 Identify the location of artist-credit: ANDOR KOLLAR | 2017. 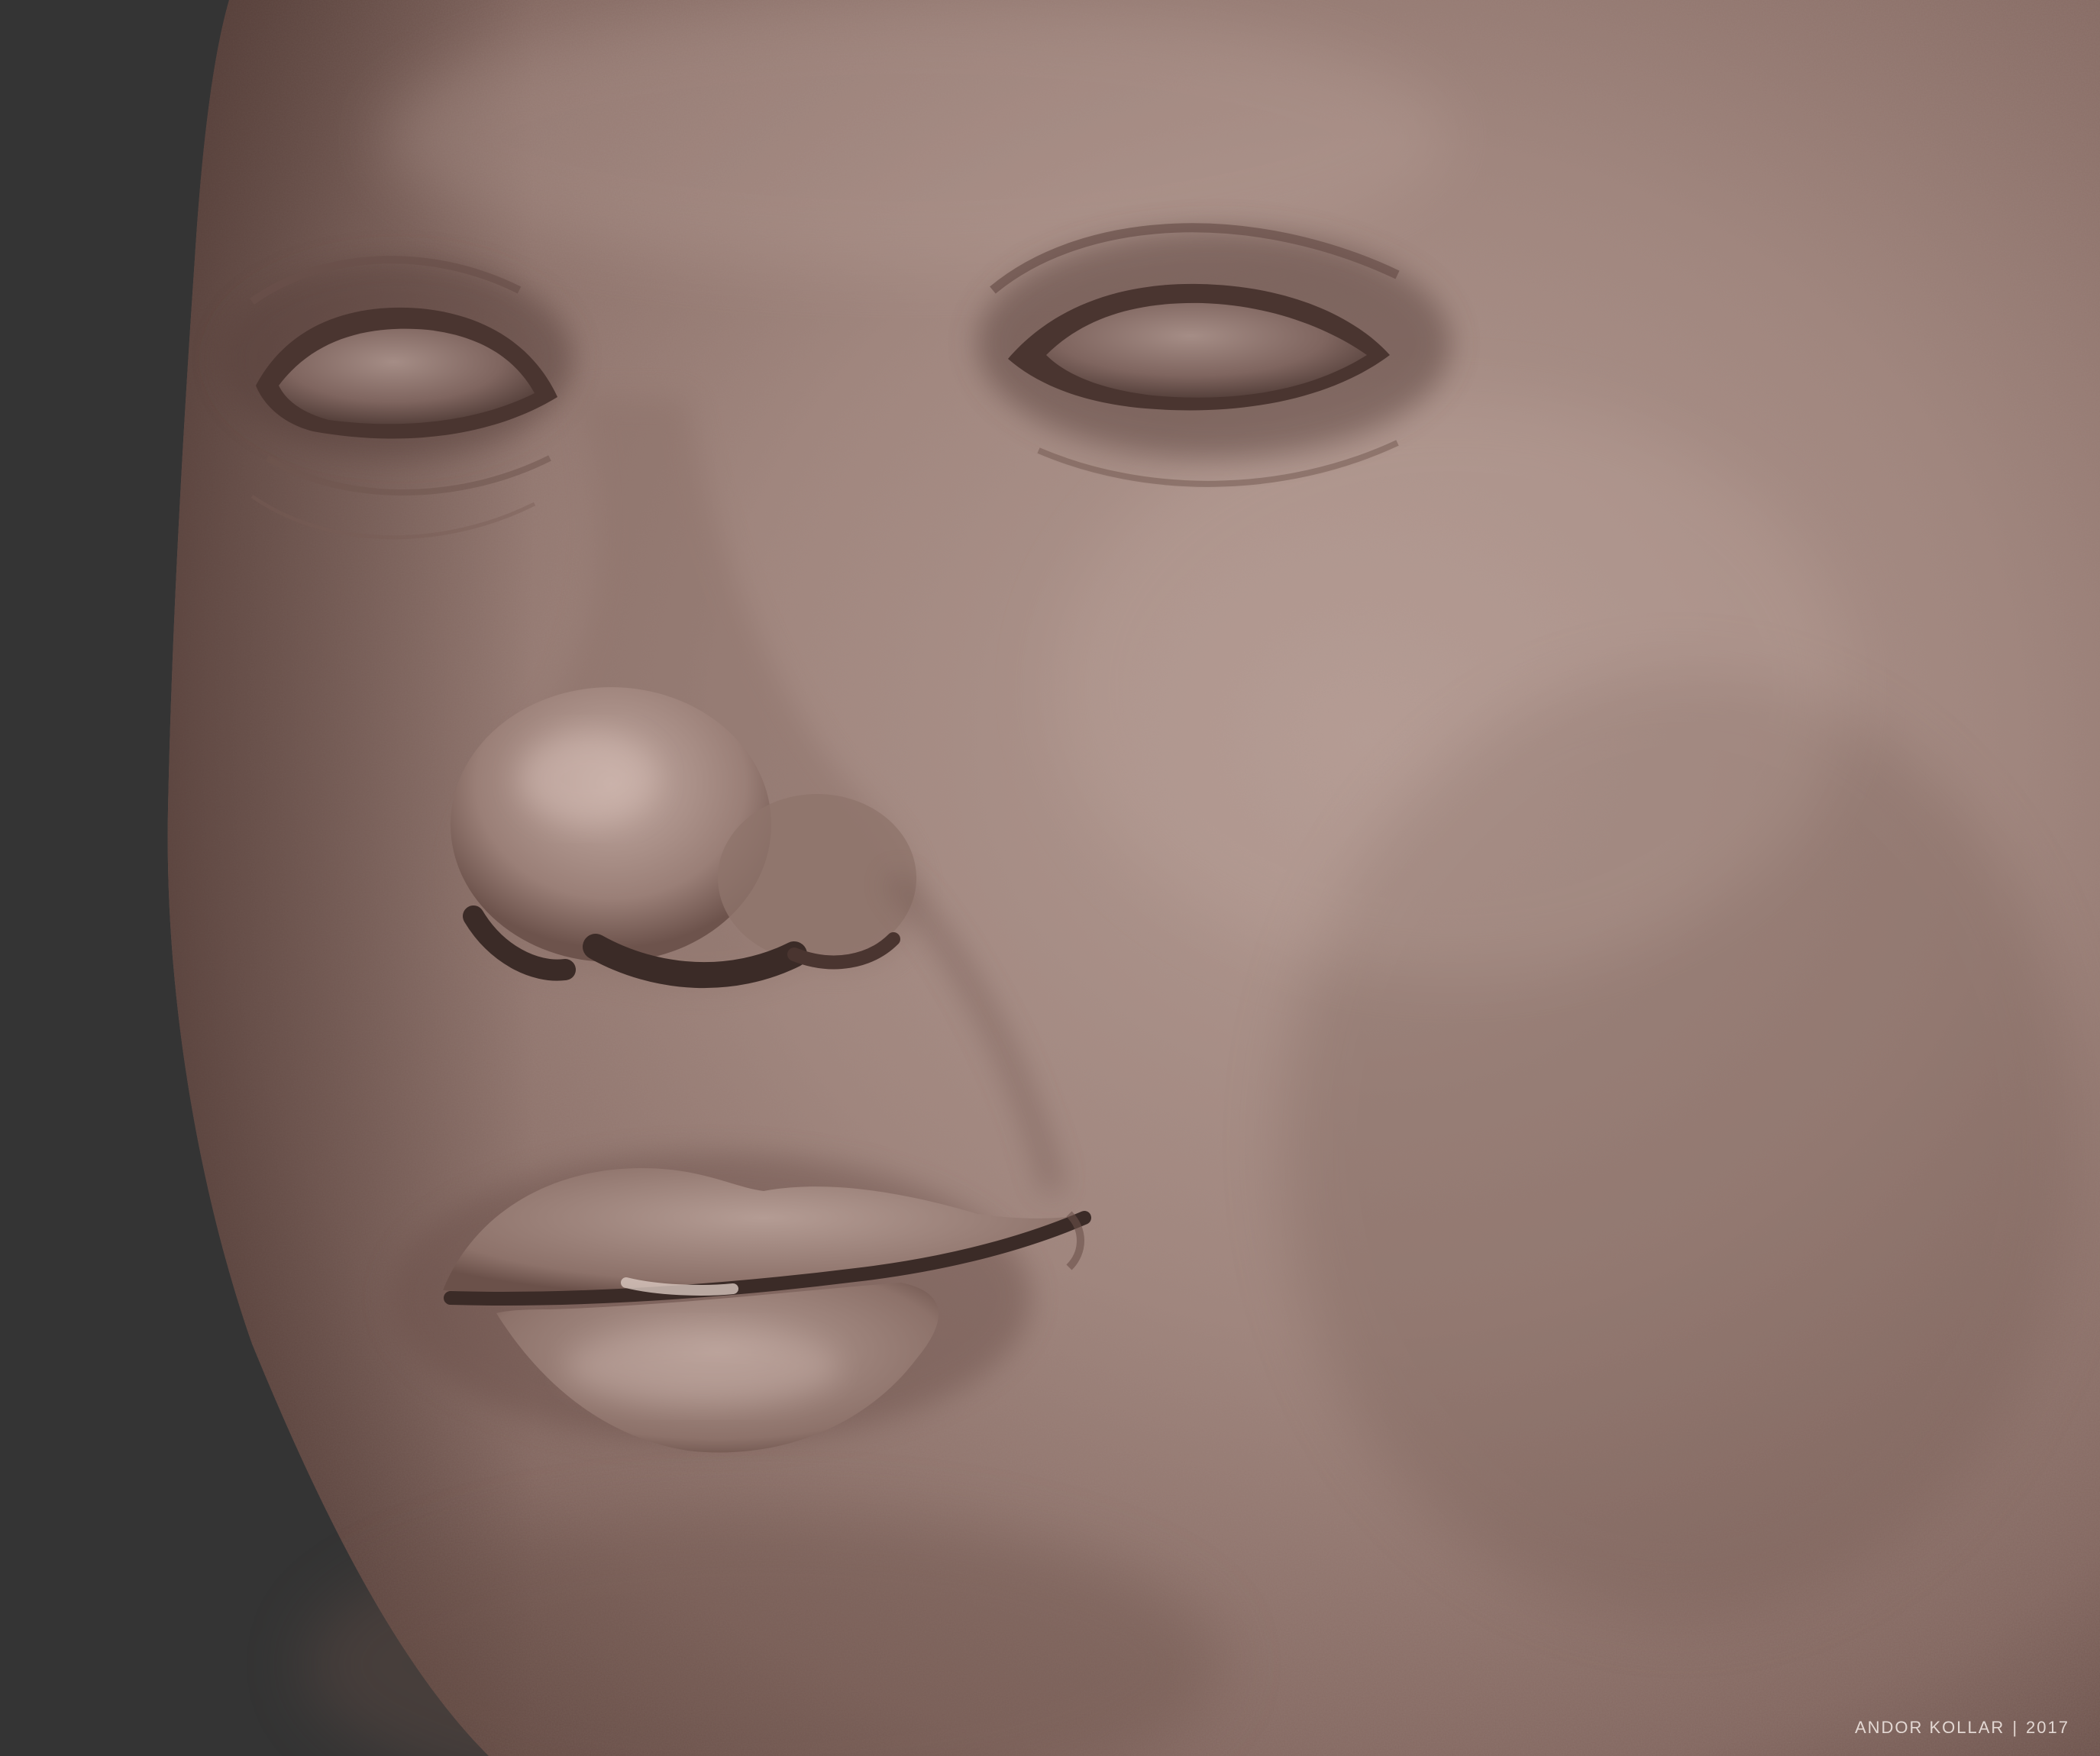
(1962, 1728).